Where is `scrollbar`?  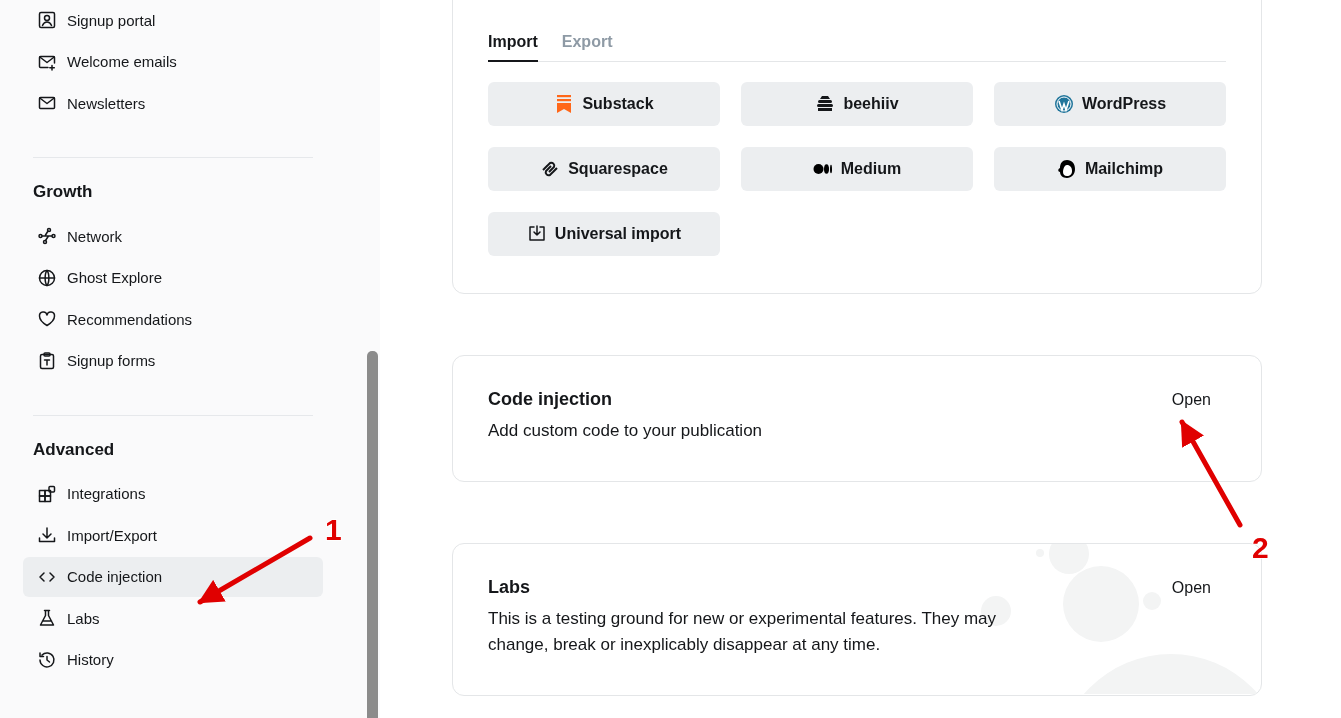
scrollbar is located at coordinates (372, 534).